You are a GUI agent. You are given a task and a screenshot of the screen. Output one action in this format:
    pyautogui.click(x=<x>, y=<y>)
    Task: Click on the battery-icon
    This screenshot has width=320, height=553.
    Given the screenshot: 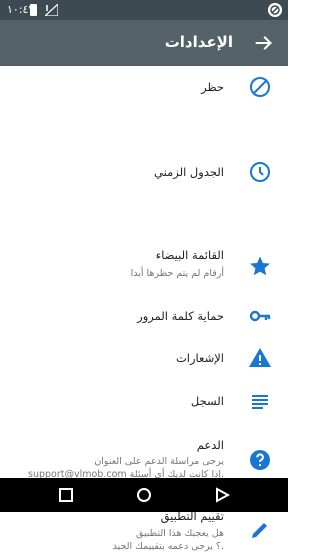 What is the action you would take?
    pyautogui.click(x=33, y=10)
    